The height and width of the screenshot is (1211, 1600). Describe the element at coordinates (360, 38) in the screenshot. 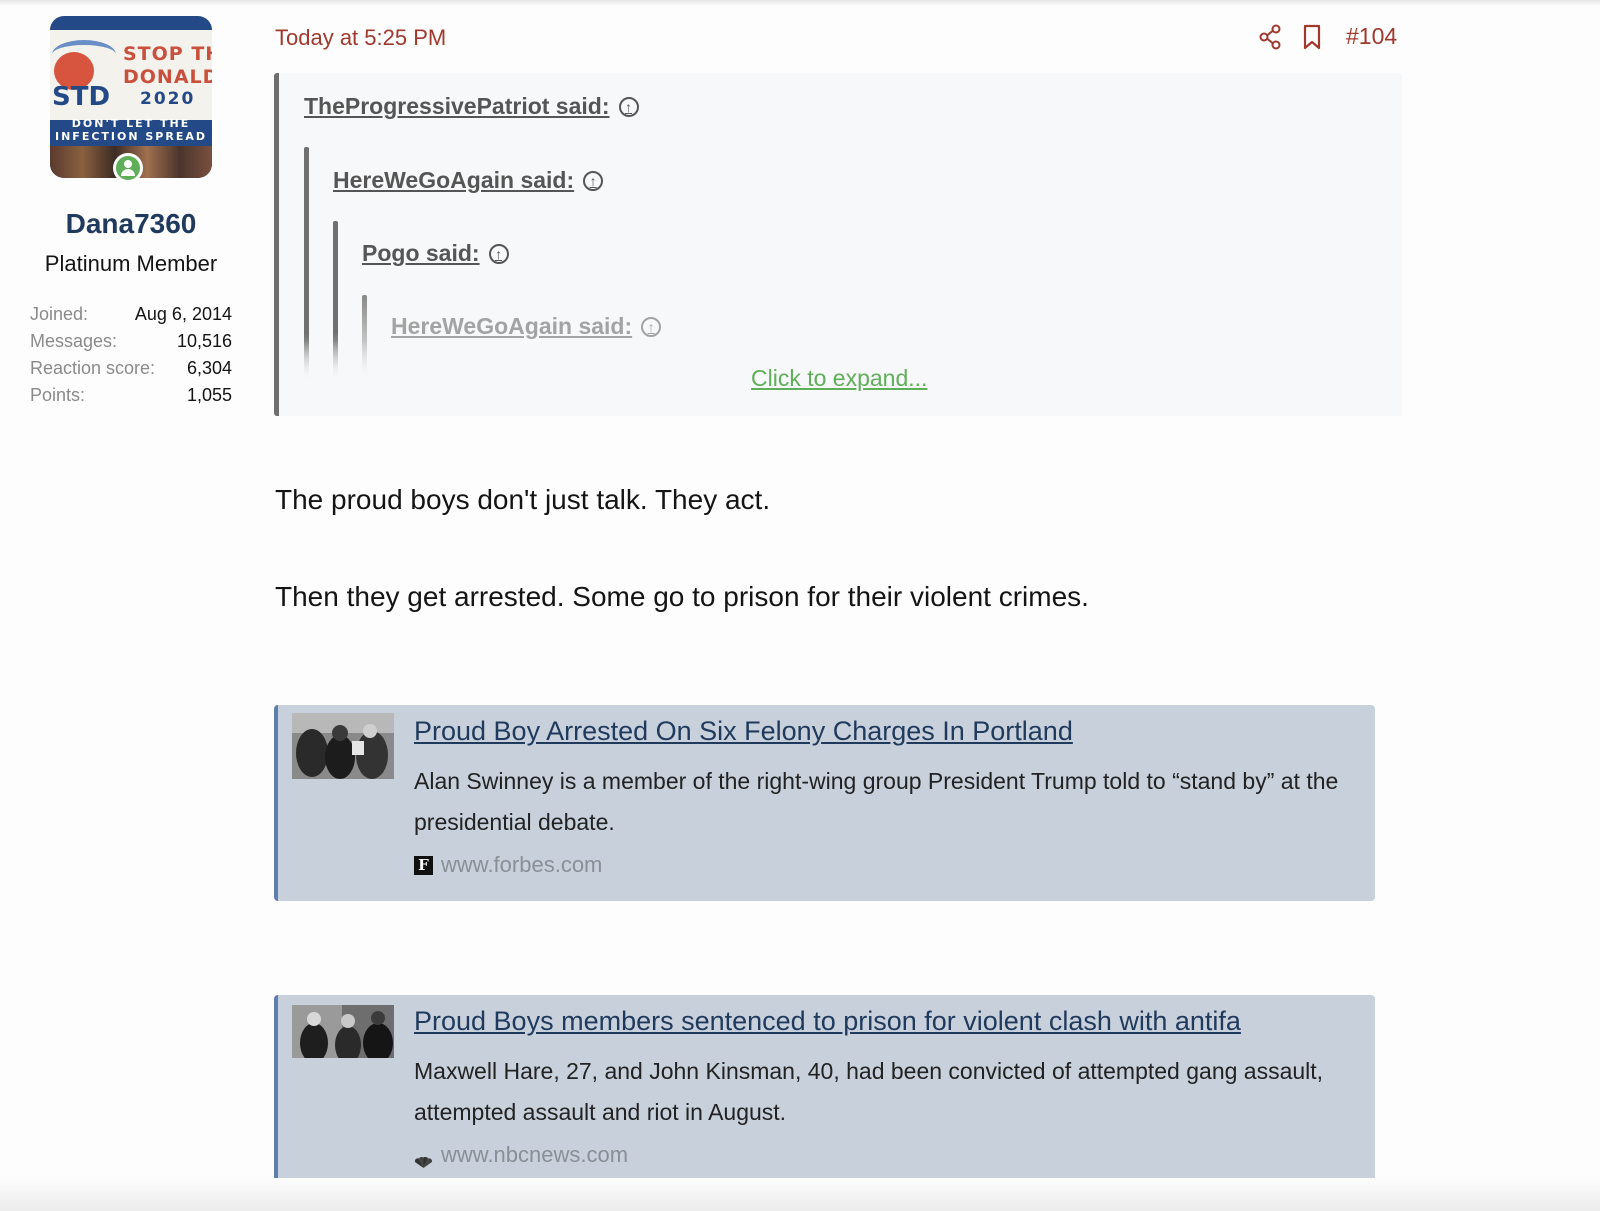

I see `post-timestamp: Today at 5:25 PM` at that location.